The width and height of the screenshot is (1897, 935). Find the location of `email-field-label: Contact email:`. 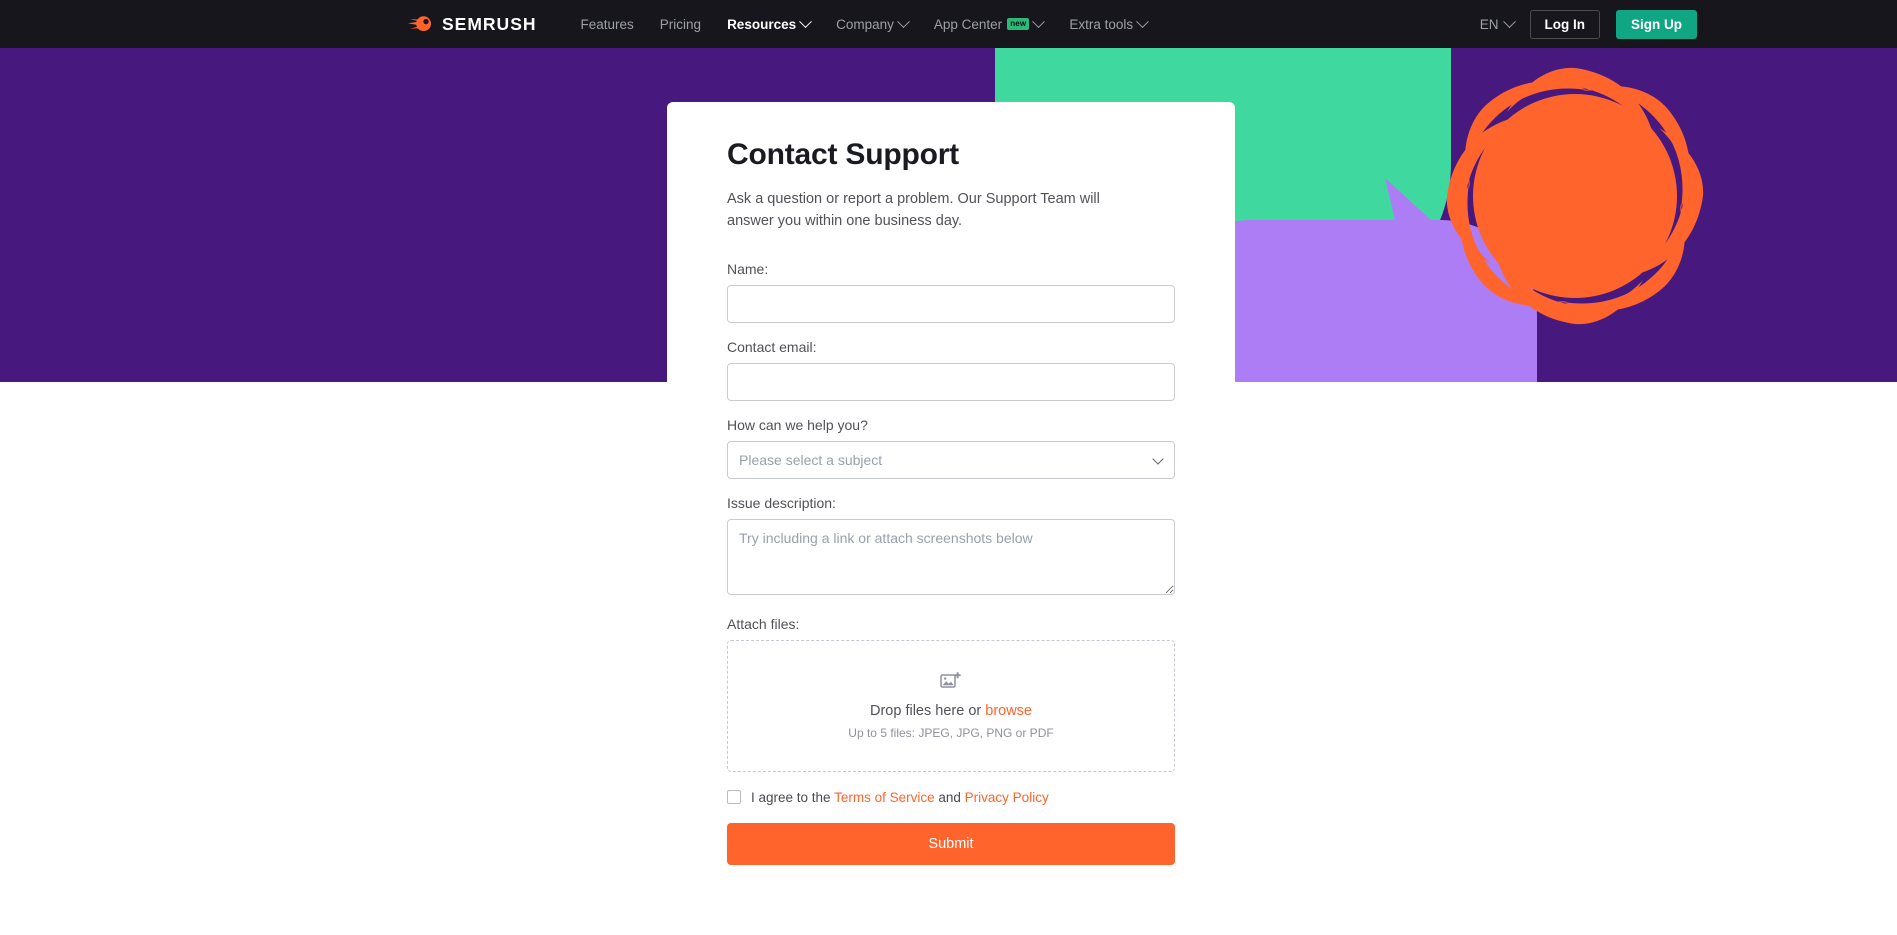

email-field-label: Contact email: is located at coordinates (772, 346).